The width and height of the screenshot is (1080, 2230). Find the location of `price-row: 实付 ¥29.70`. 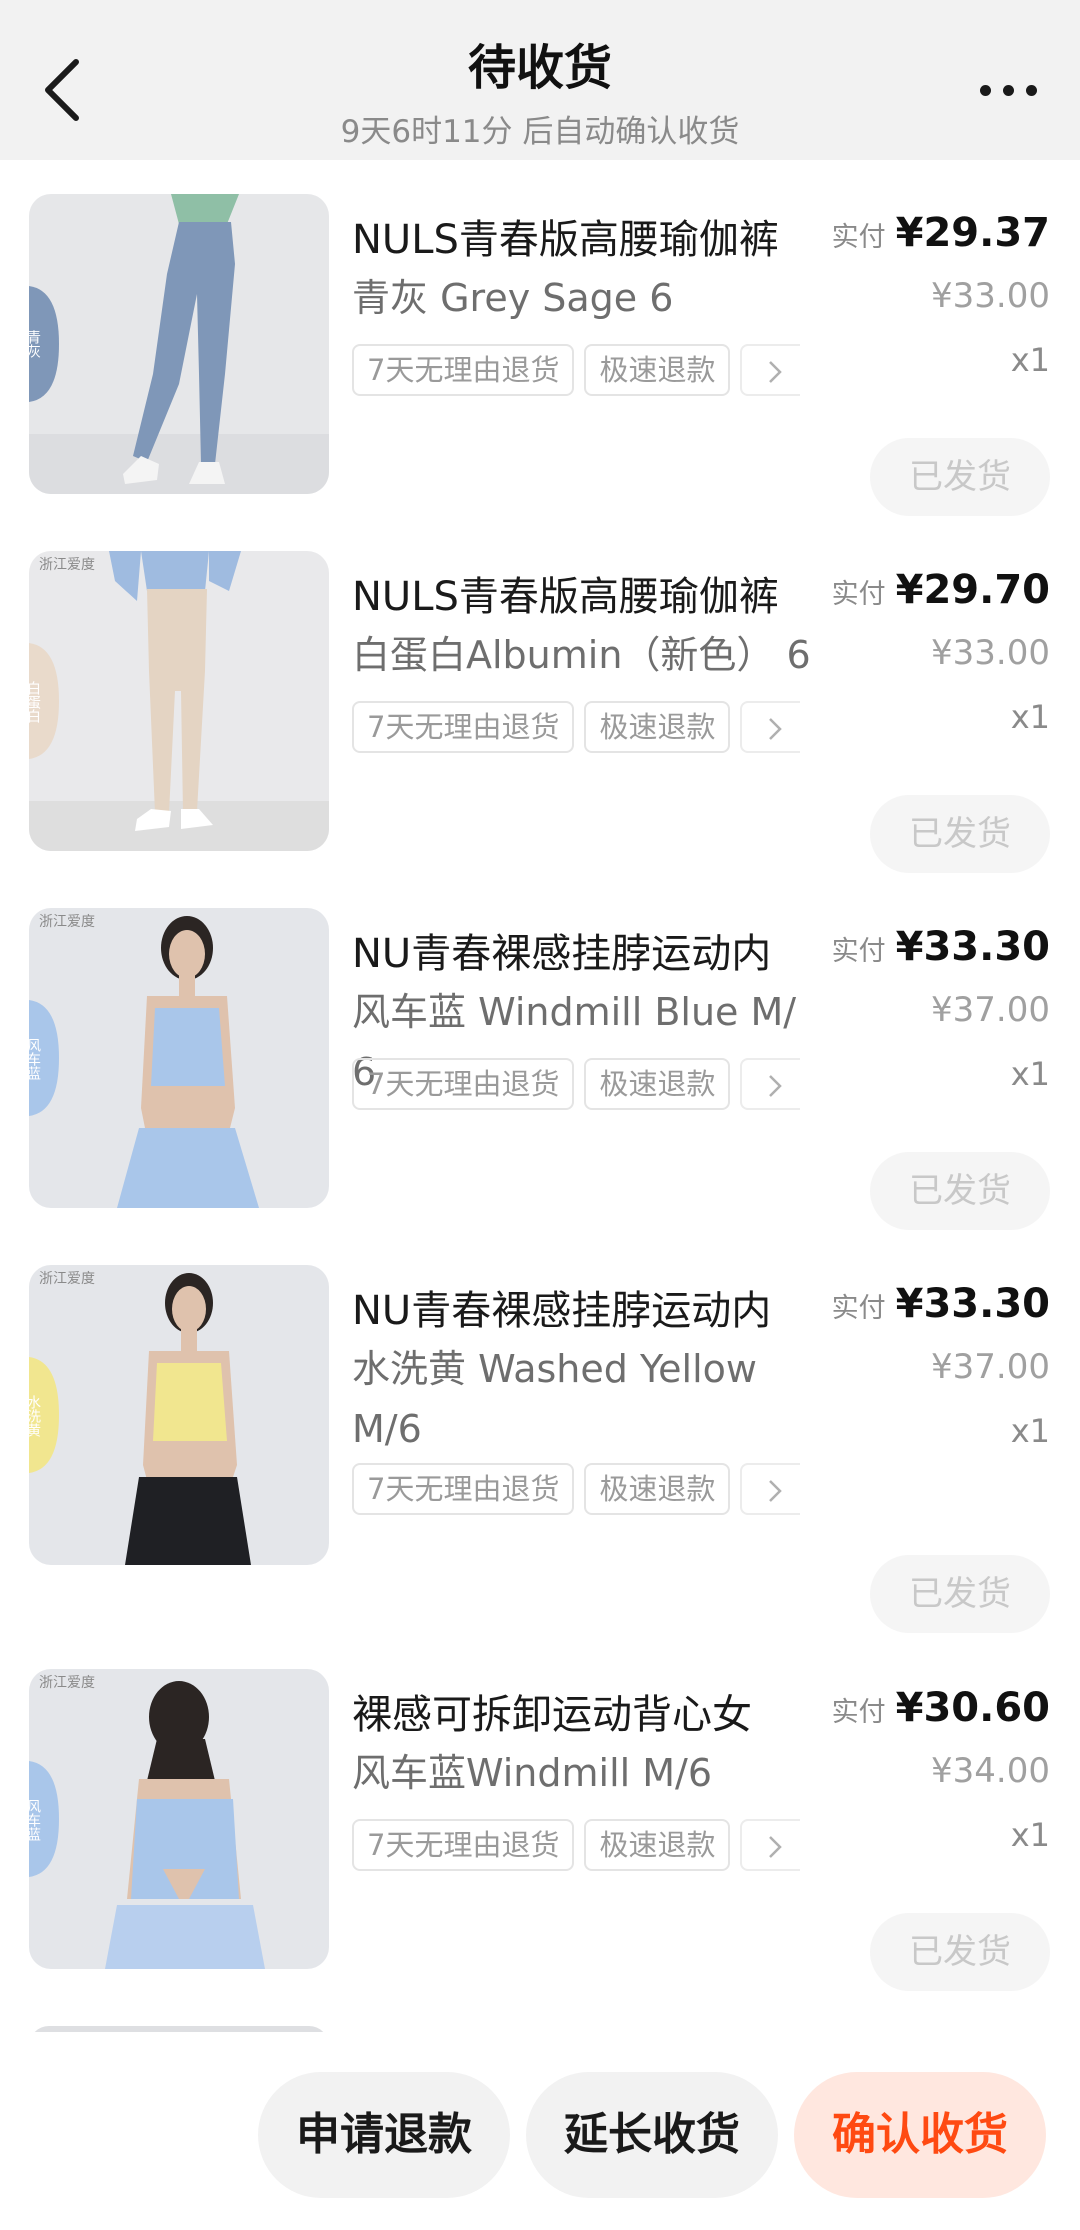

price-row: 实付 ¥29.70 is located at coordinates (941, 597).